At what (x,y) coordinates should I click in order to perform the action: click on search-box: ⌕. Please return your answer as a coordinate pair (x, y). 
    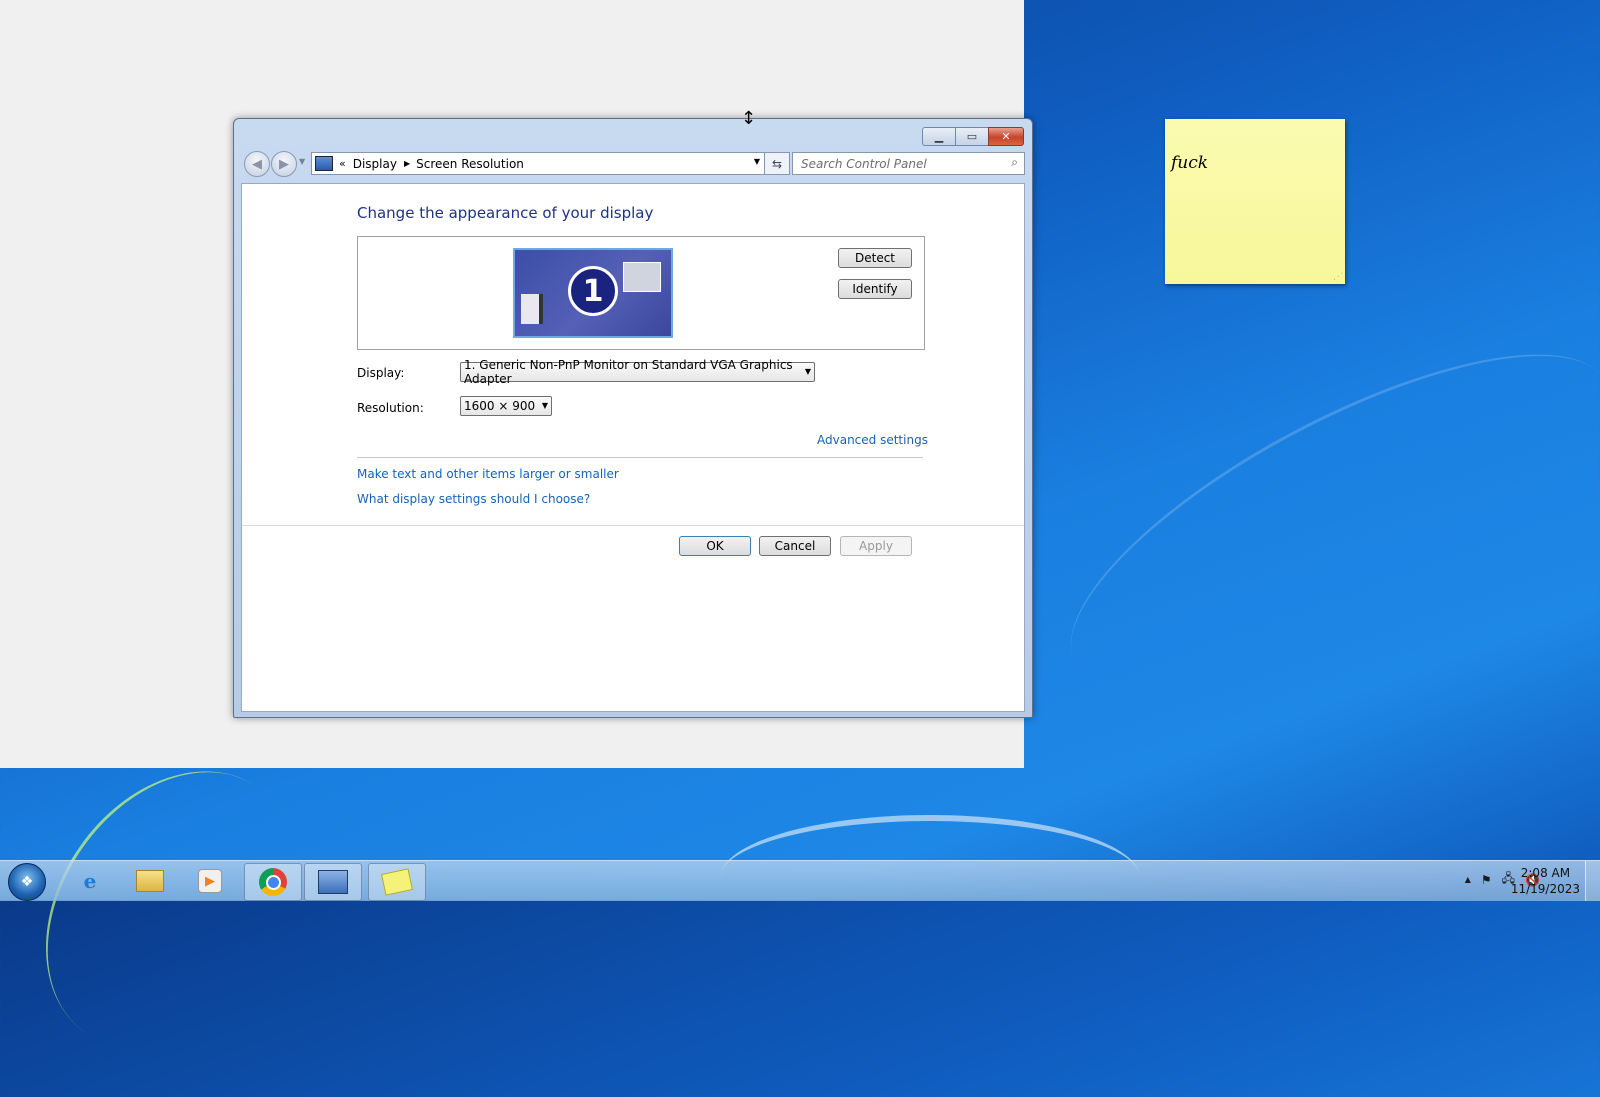
    Looking at the image, I should click on (908, 163).